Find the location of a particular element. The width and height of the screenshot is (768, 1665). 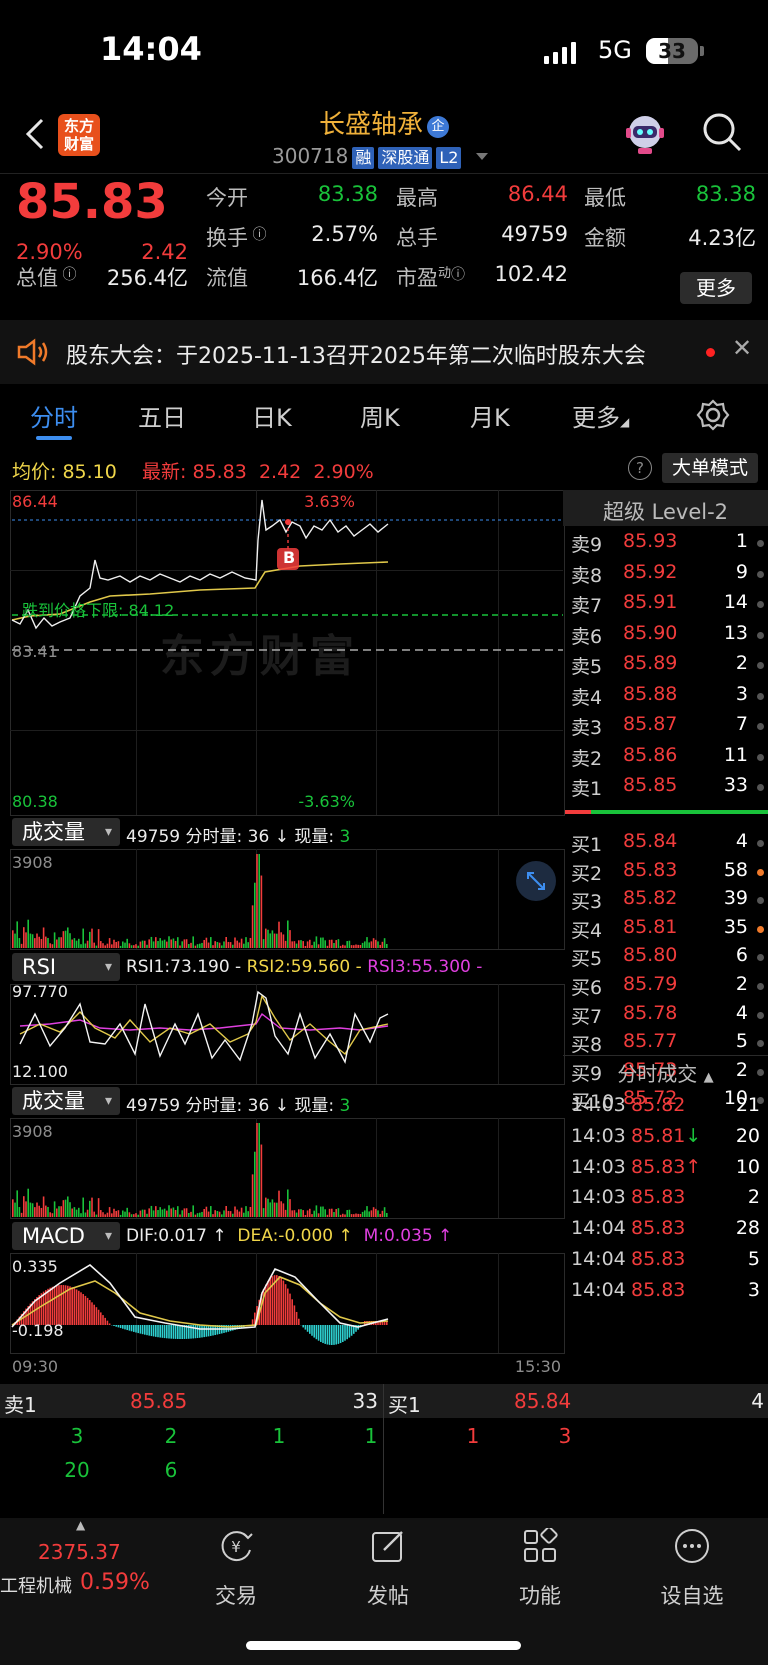

tab-monthly-k: 月K is located at coordinates (490, 415).